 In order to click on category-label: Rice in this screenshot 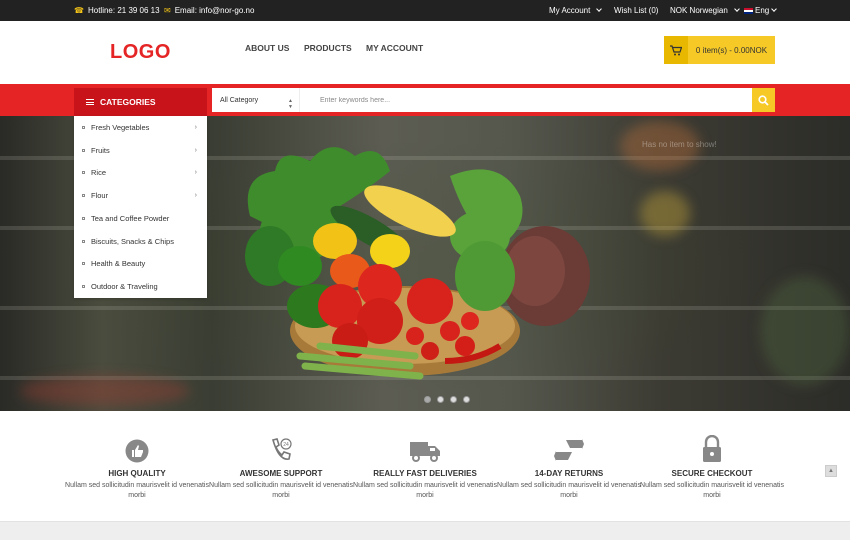, I will do `click(99, 173)`.